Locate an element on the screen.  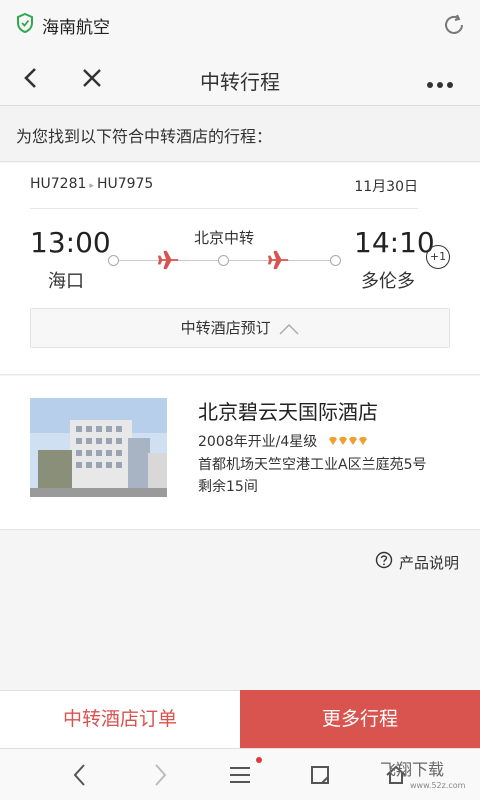
watermark: 飞翔下载 www.52z.com is located at coordinates (430, 778).